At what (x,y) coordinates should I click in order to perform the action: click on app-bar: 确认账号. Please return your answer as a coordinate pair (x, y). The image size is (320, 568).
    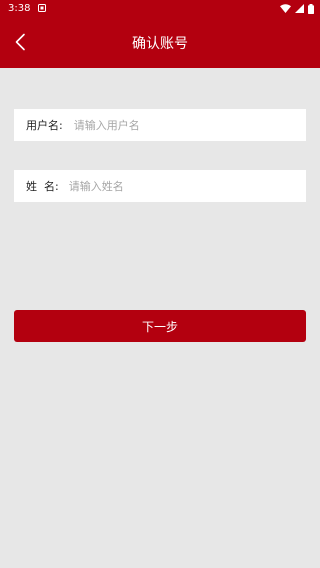
    Looking at the image, I should click on (160, 44).